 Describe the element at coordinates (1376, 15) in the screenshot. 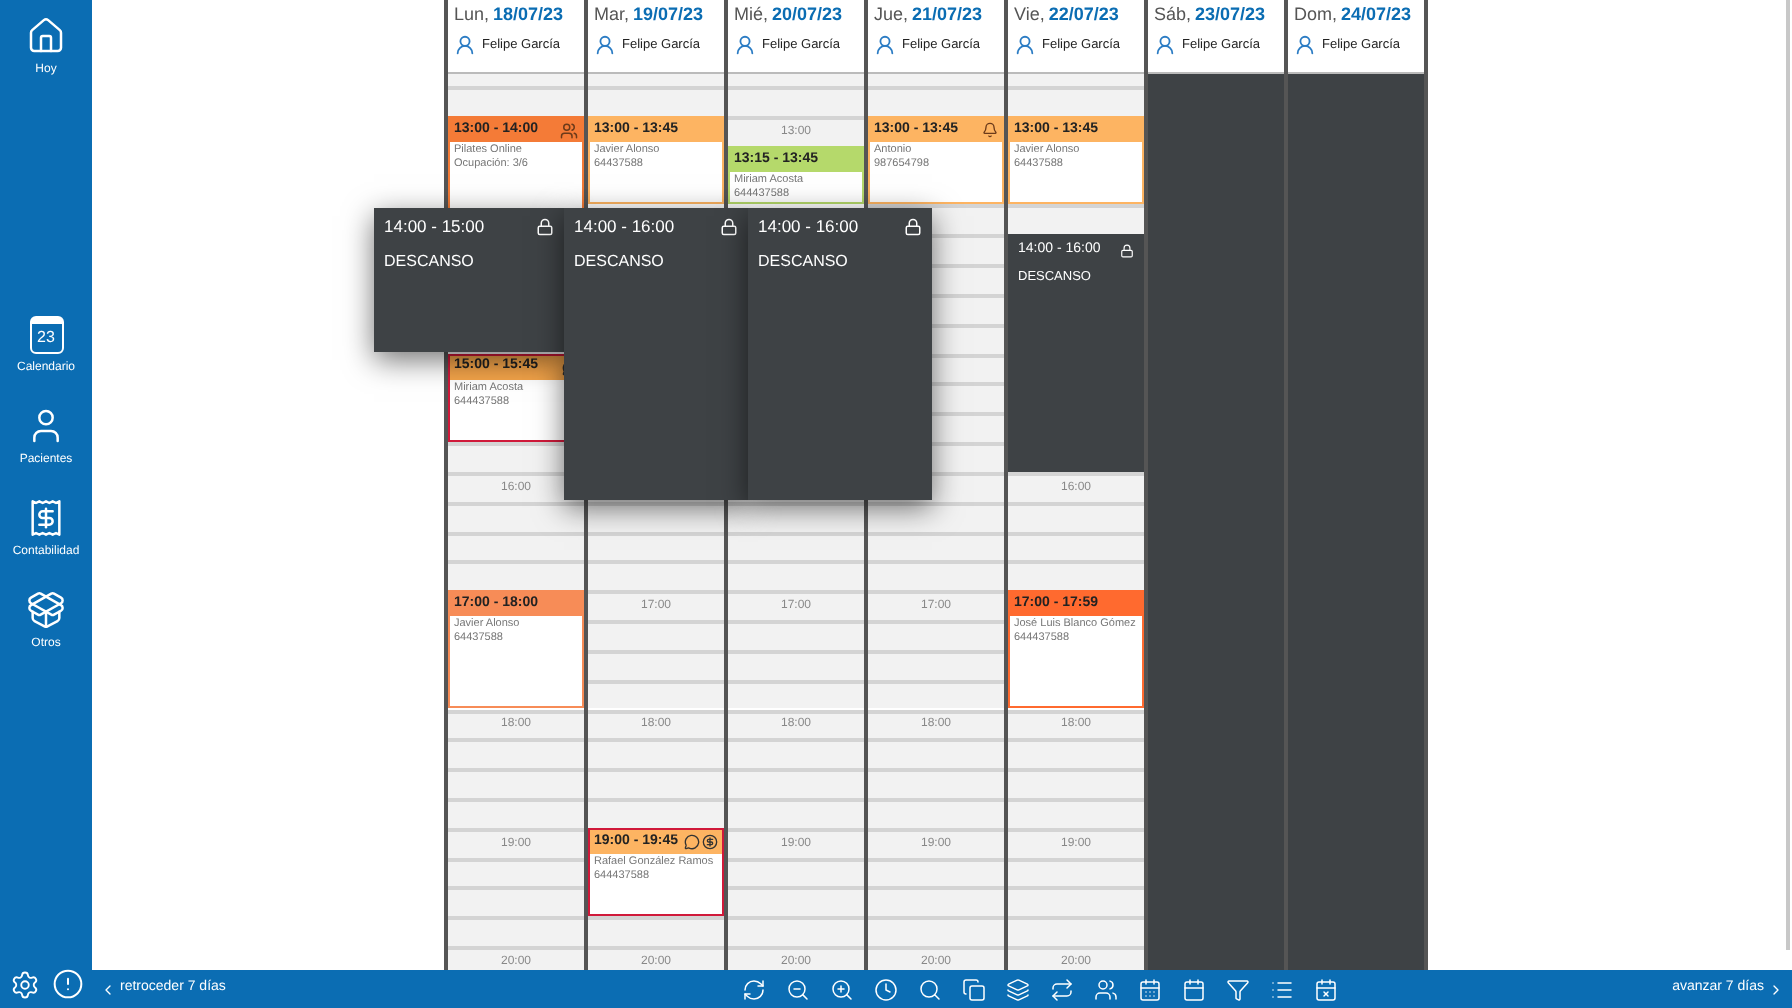

I see `date-label: 24/07/23` at that location.